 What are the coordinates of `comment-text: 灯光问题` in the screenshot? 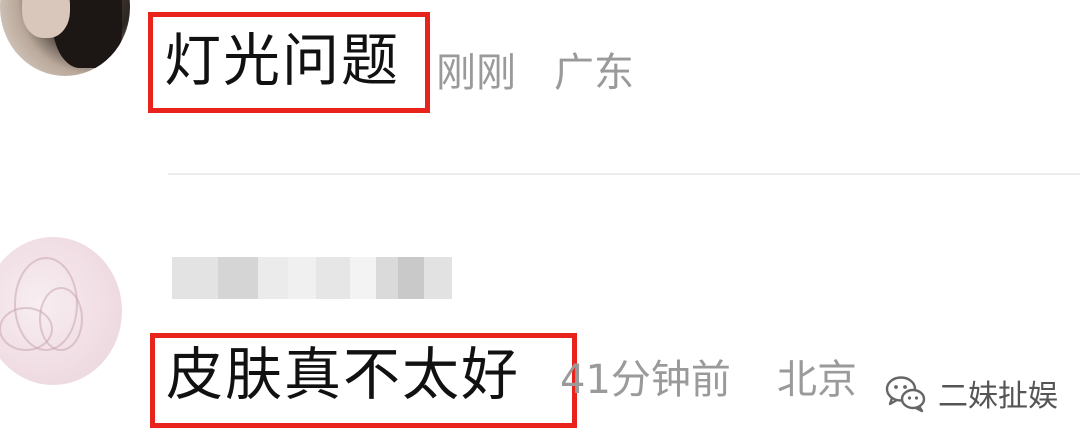 It's located at (282, 61).